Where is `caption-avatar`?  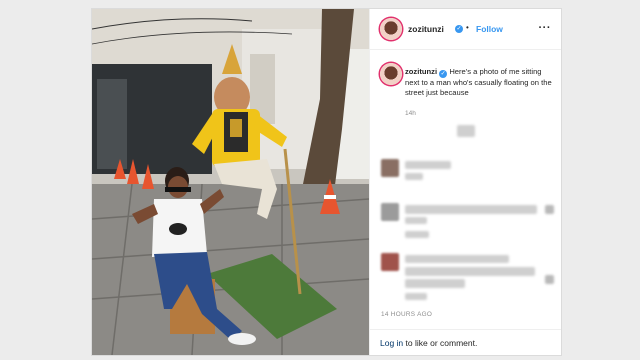 caption-avatar is located at coordinates (391, 74).